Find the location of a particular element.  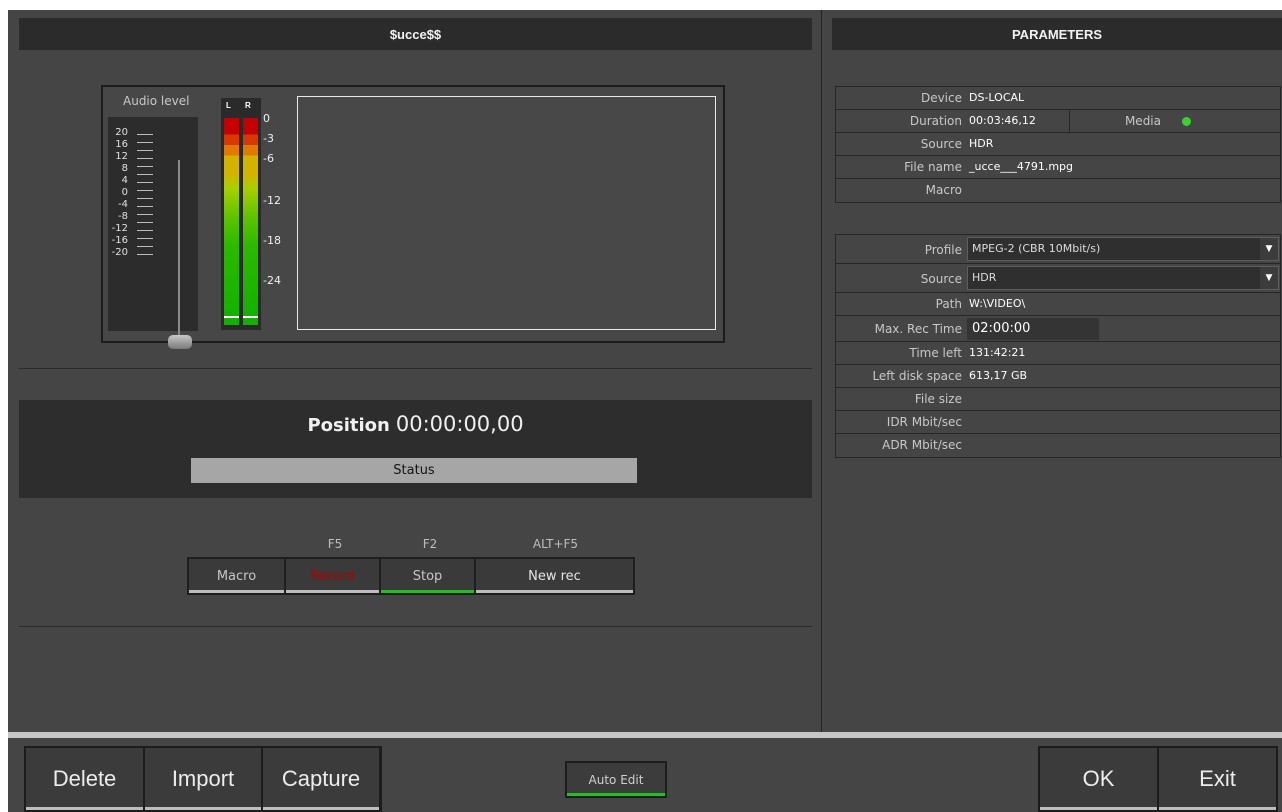

fader-scale-label: 0 is located at coordinates (124, 192).